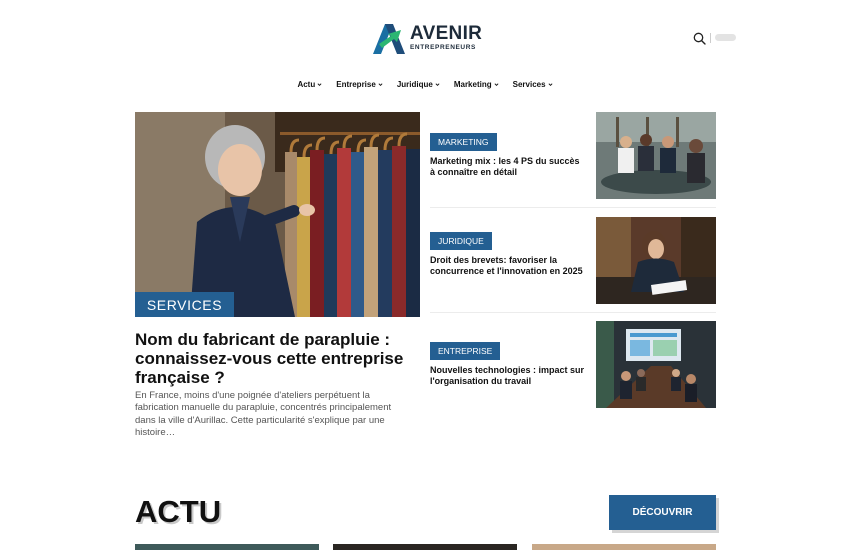  I want to click on nav-label: Services, so click(529, 84).